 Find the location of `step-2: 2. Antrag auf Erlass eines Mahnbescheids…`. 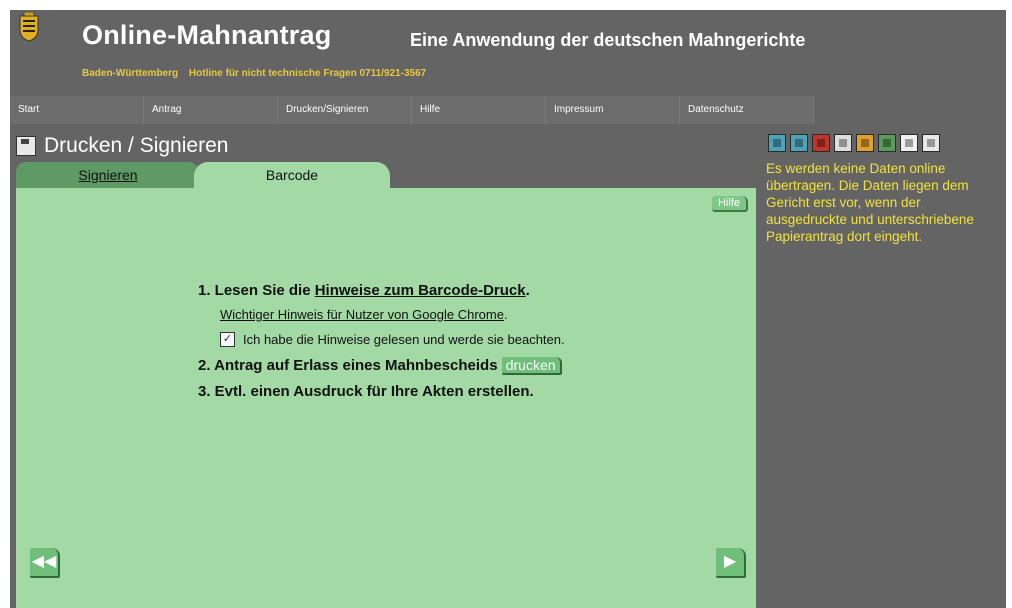

step-2: 2. Antrag auf Erlass eines Mahnbescheids… is located at coordinates (381, 366).